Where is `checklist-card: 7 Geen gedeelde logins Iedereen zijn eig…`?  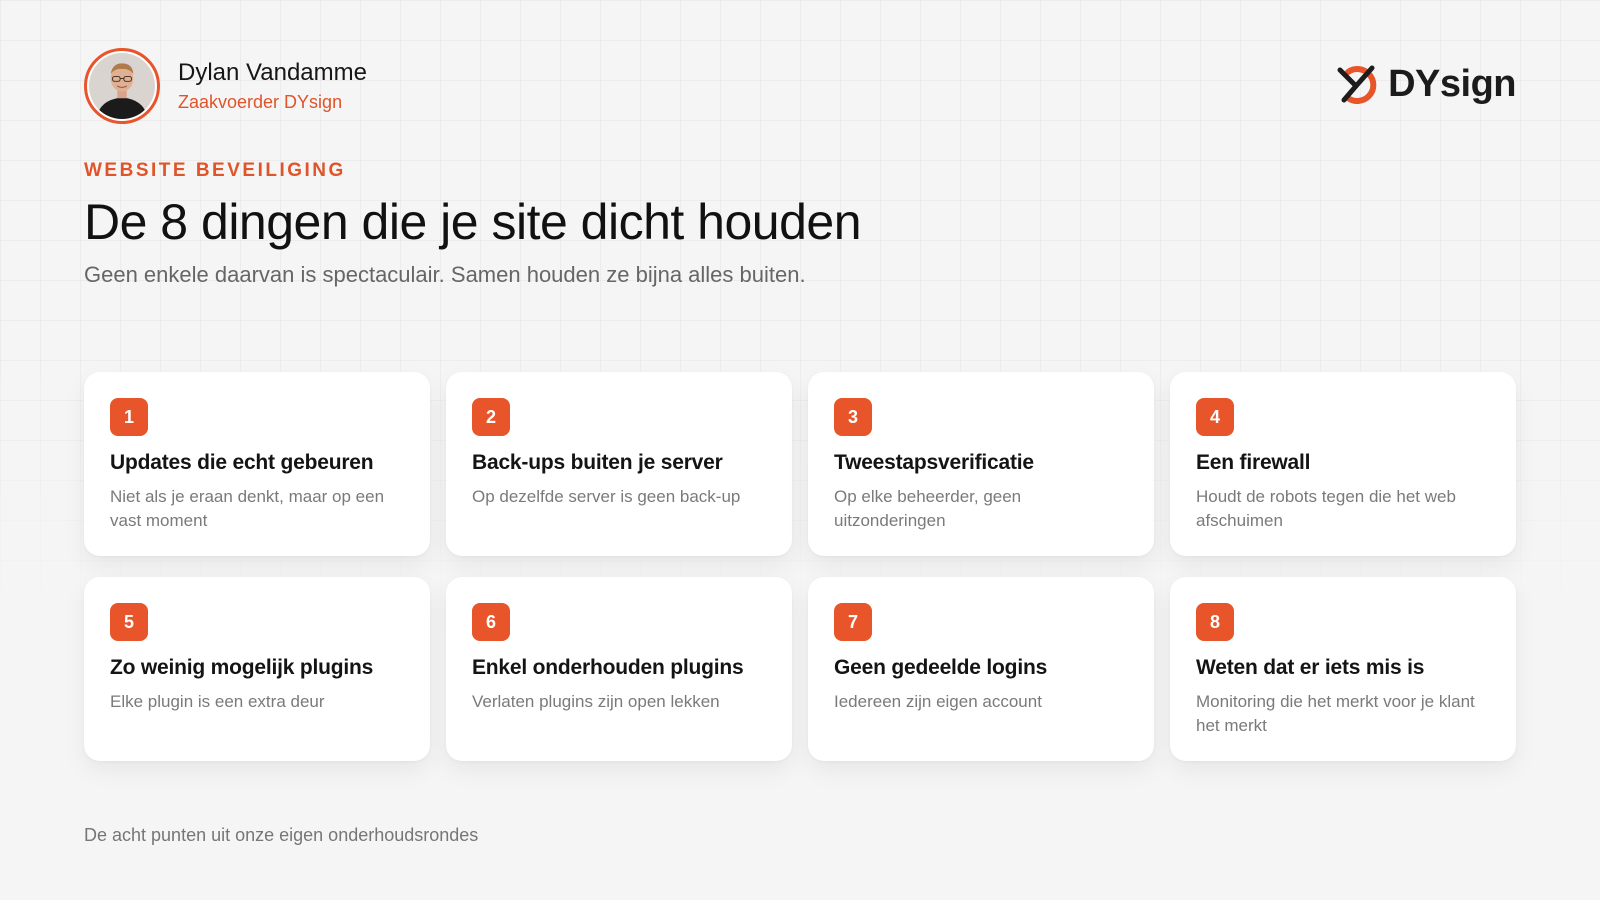 checklist-card: 7 Geen gedeelde logins Iedereen zijn eig… is located at coordinates (981, 669).